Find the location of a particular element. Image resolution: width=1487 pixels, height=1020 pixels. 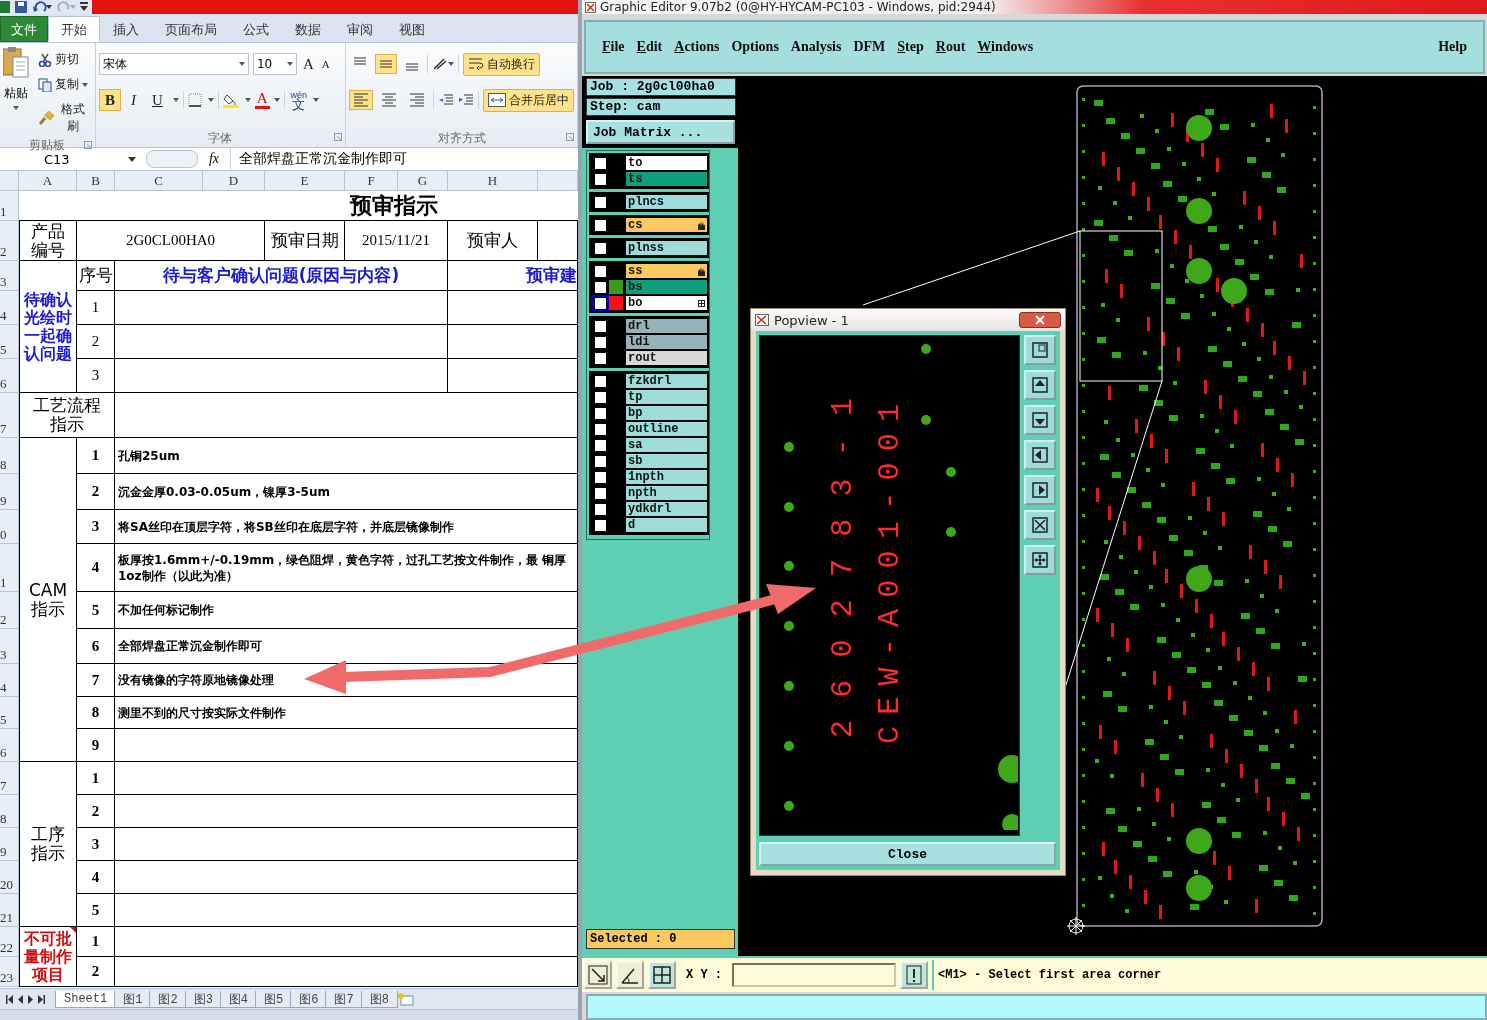

phonetic-button: wén 文 is located at coordinates (299, 100).